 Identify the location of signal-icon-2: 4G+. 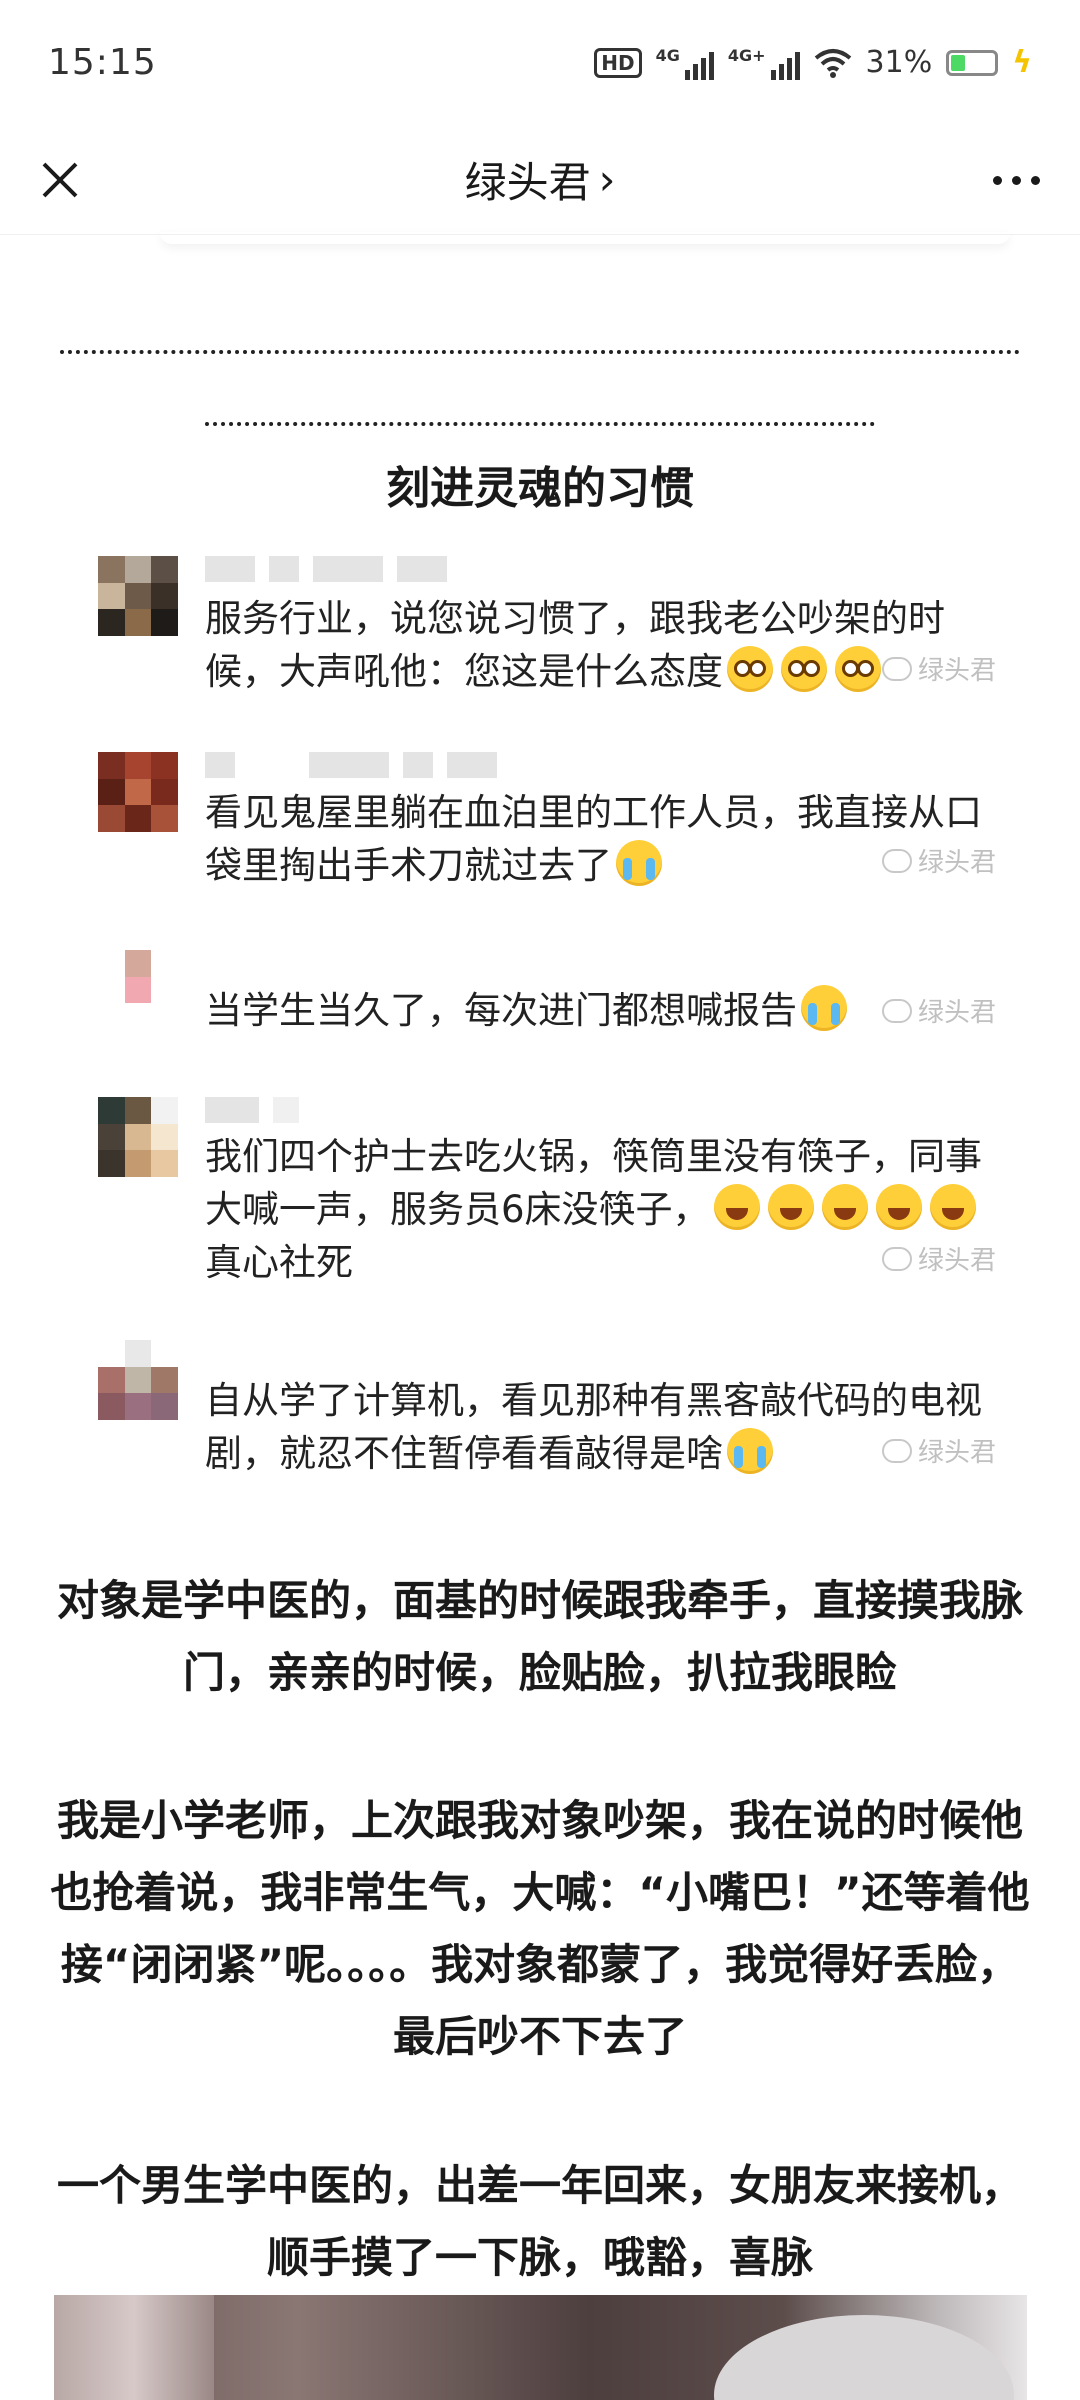
(764, 63).